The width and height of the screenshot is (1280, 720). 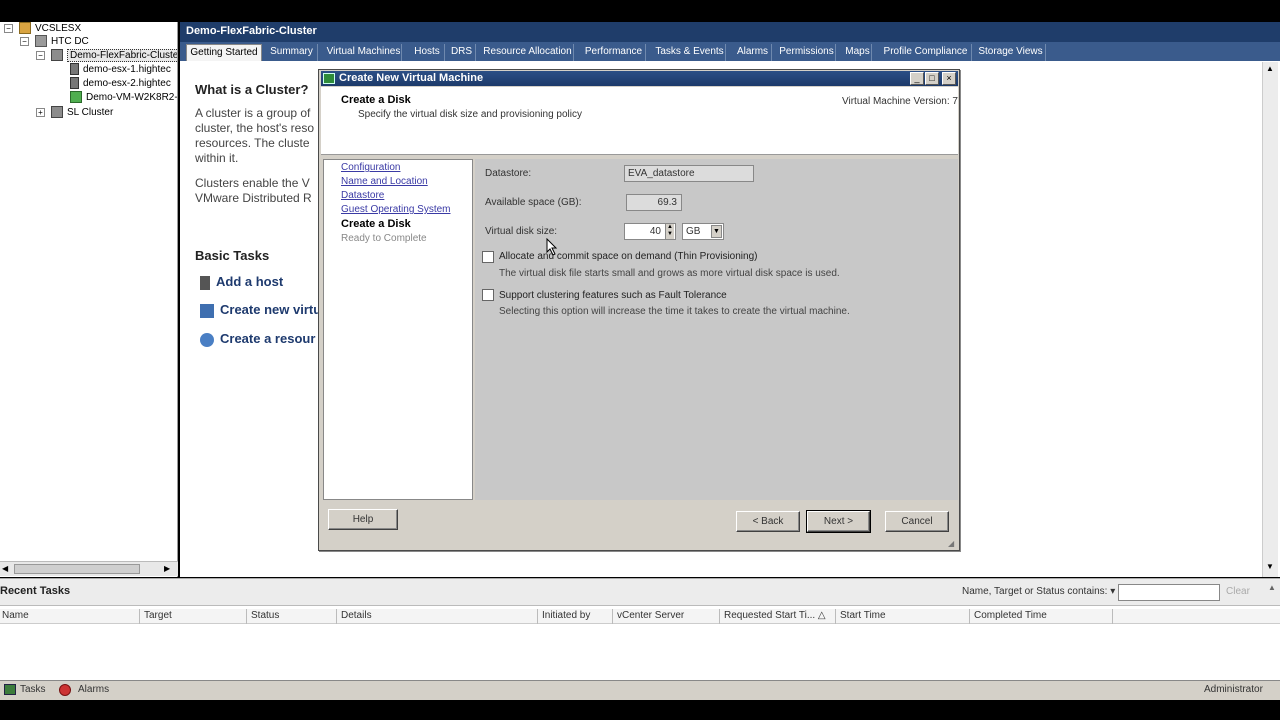 What do you see at coordinates (364, 52) in the screenshot?
I see `tab-virtual-machines: Virtual Machines` at bounding box center [364, 52].